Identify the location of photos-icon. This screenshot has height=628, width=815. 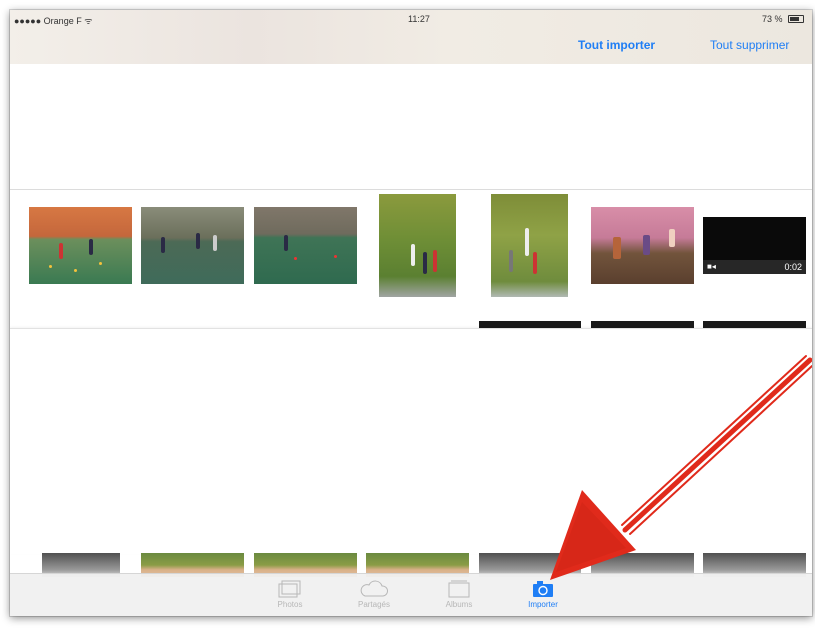
(289, 589).